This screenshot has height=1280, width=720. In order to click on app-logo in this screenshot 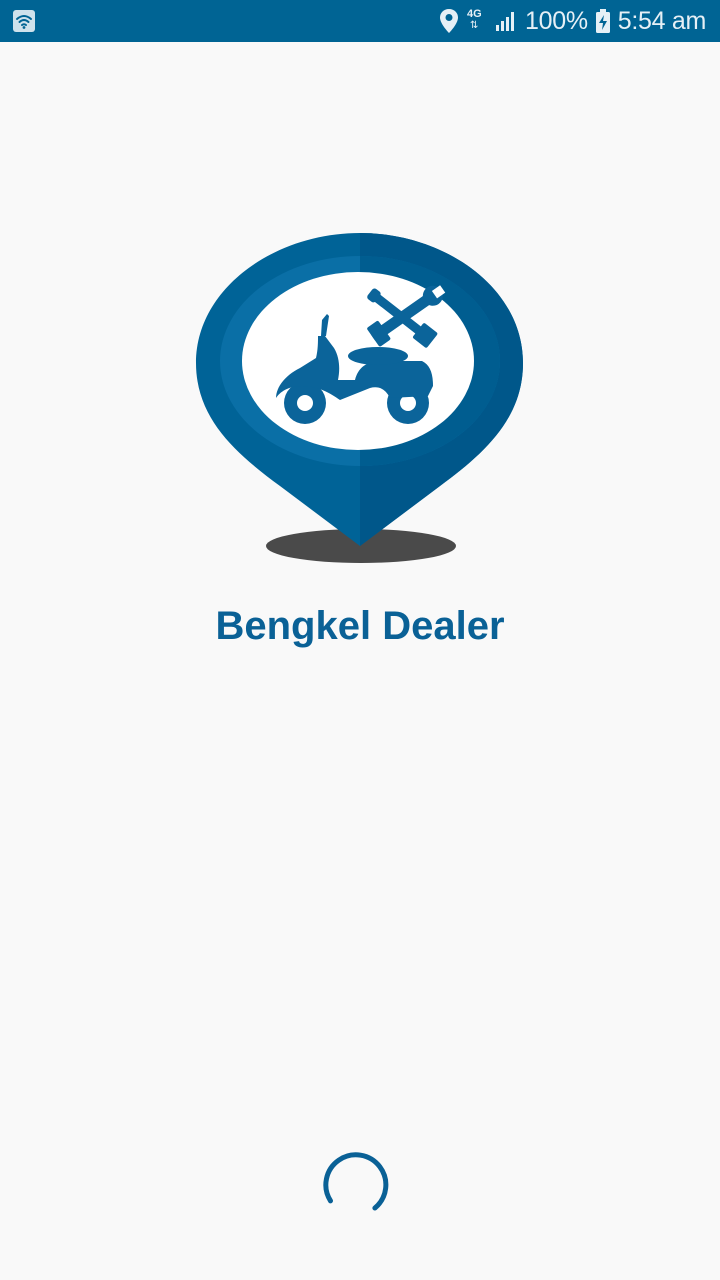, I will do `click(360, 398)`.